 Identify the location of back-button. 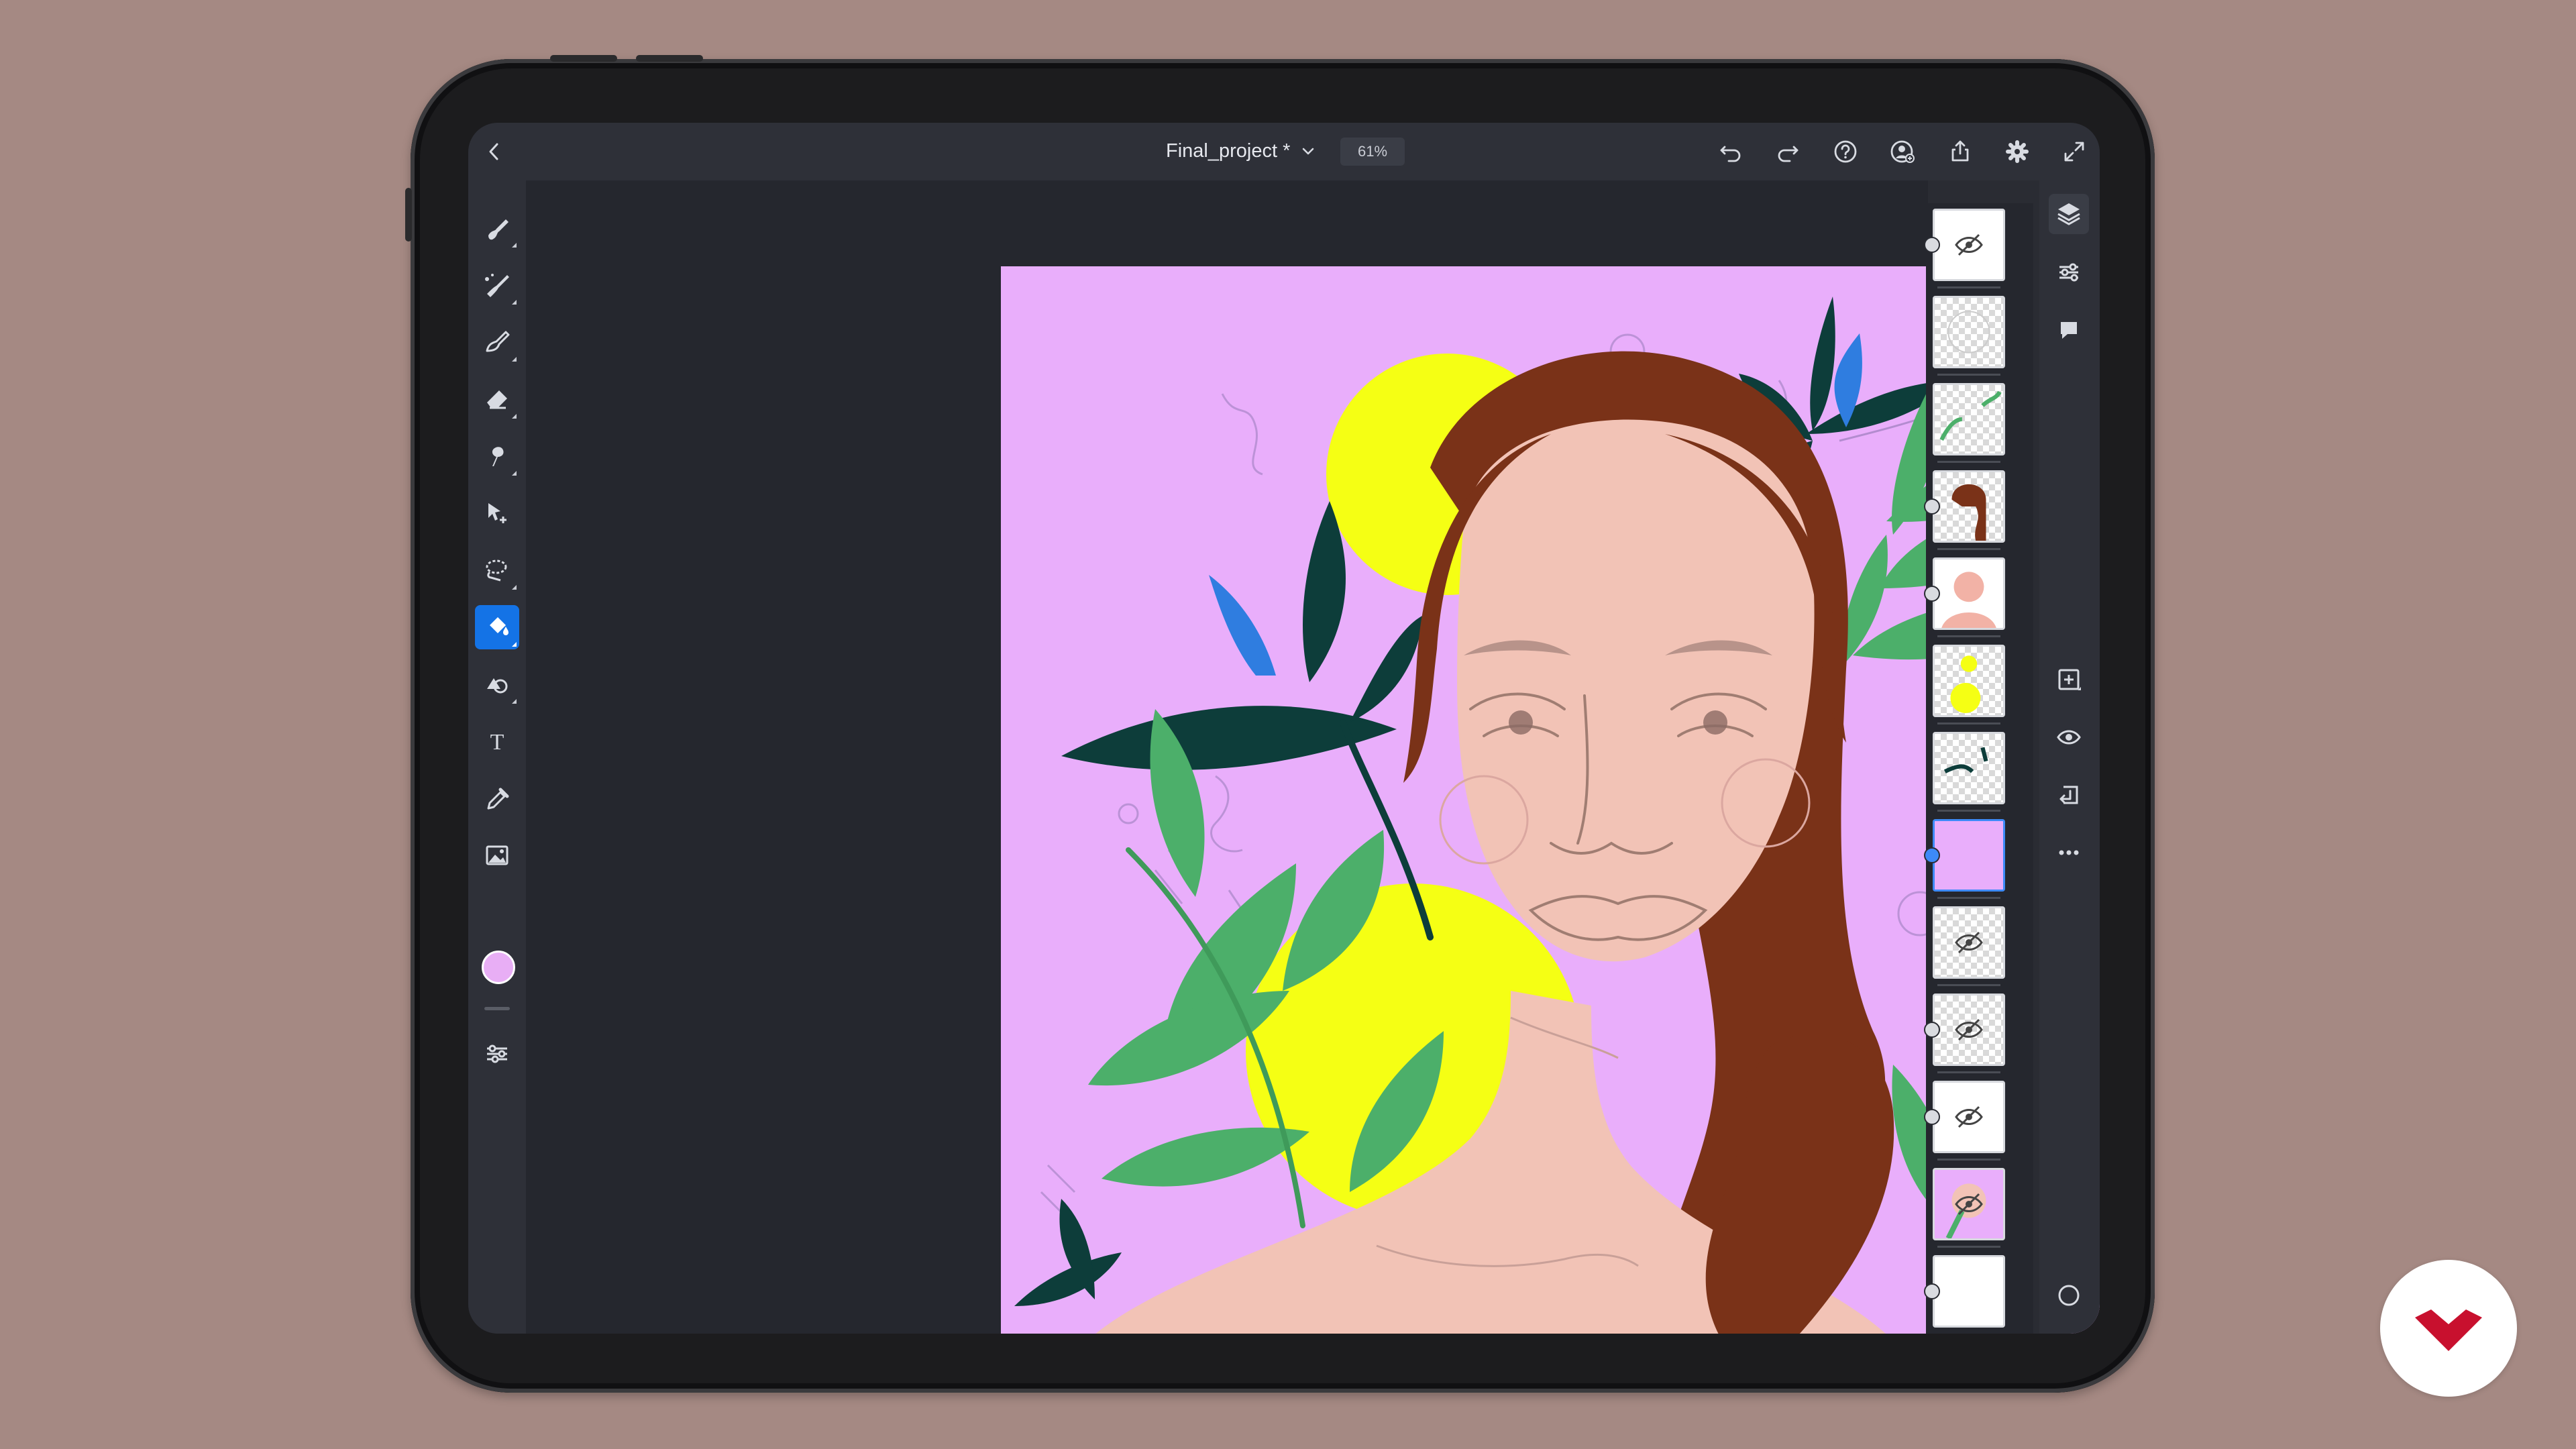
(494, 151).